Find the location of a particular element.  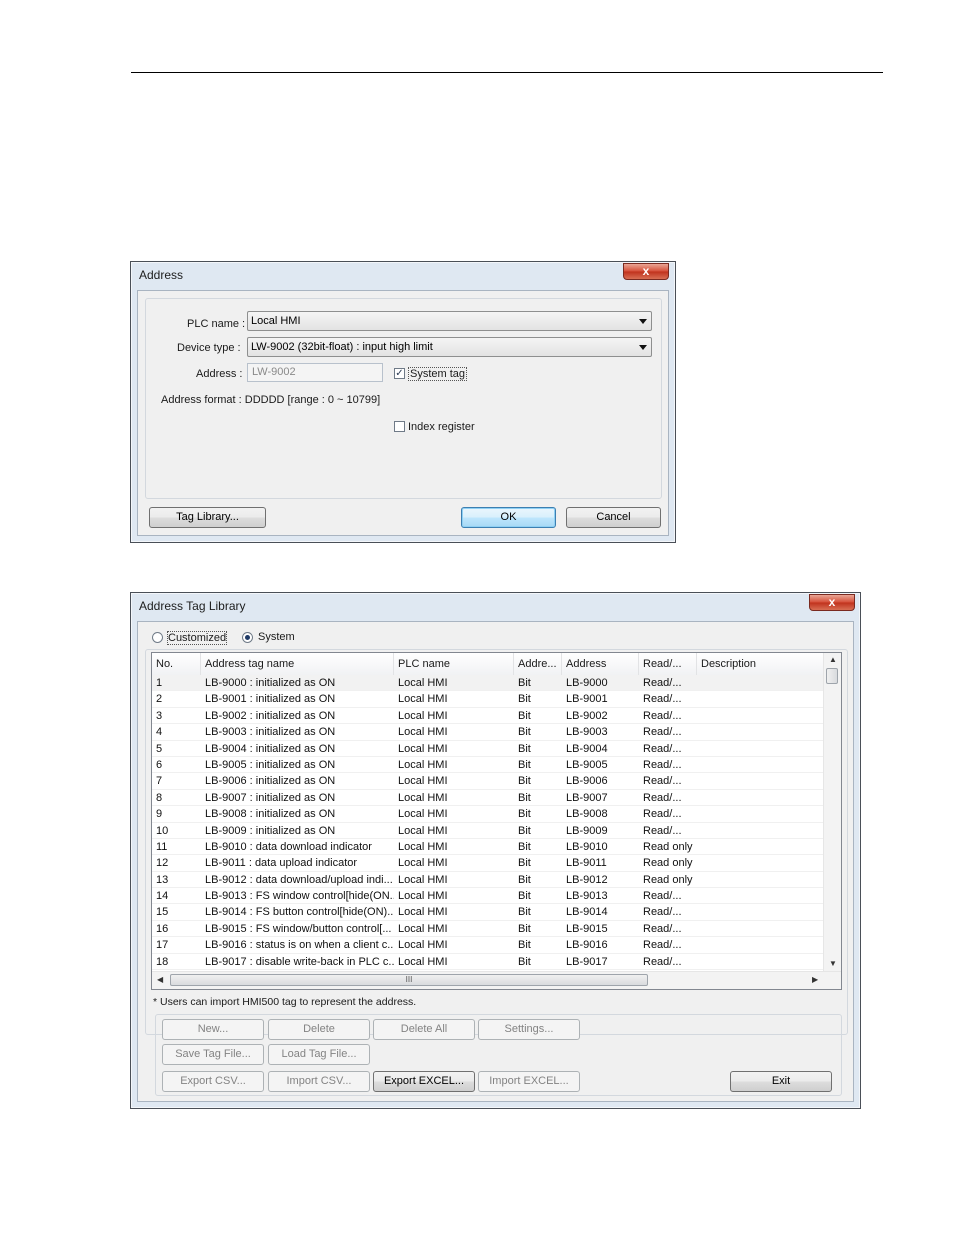

table-cell: 5 is located at coordinates (159, 748).